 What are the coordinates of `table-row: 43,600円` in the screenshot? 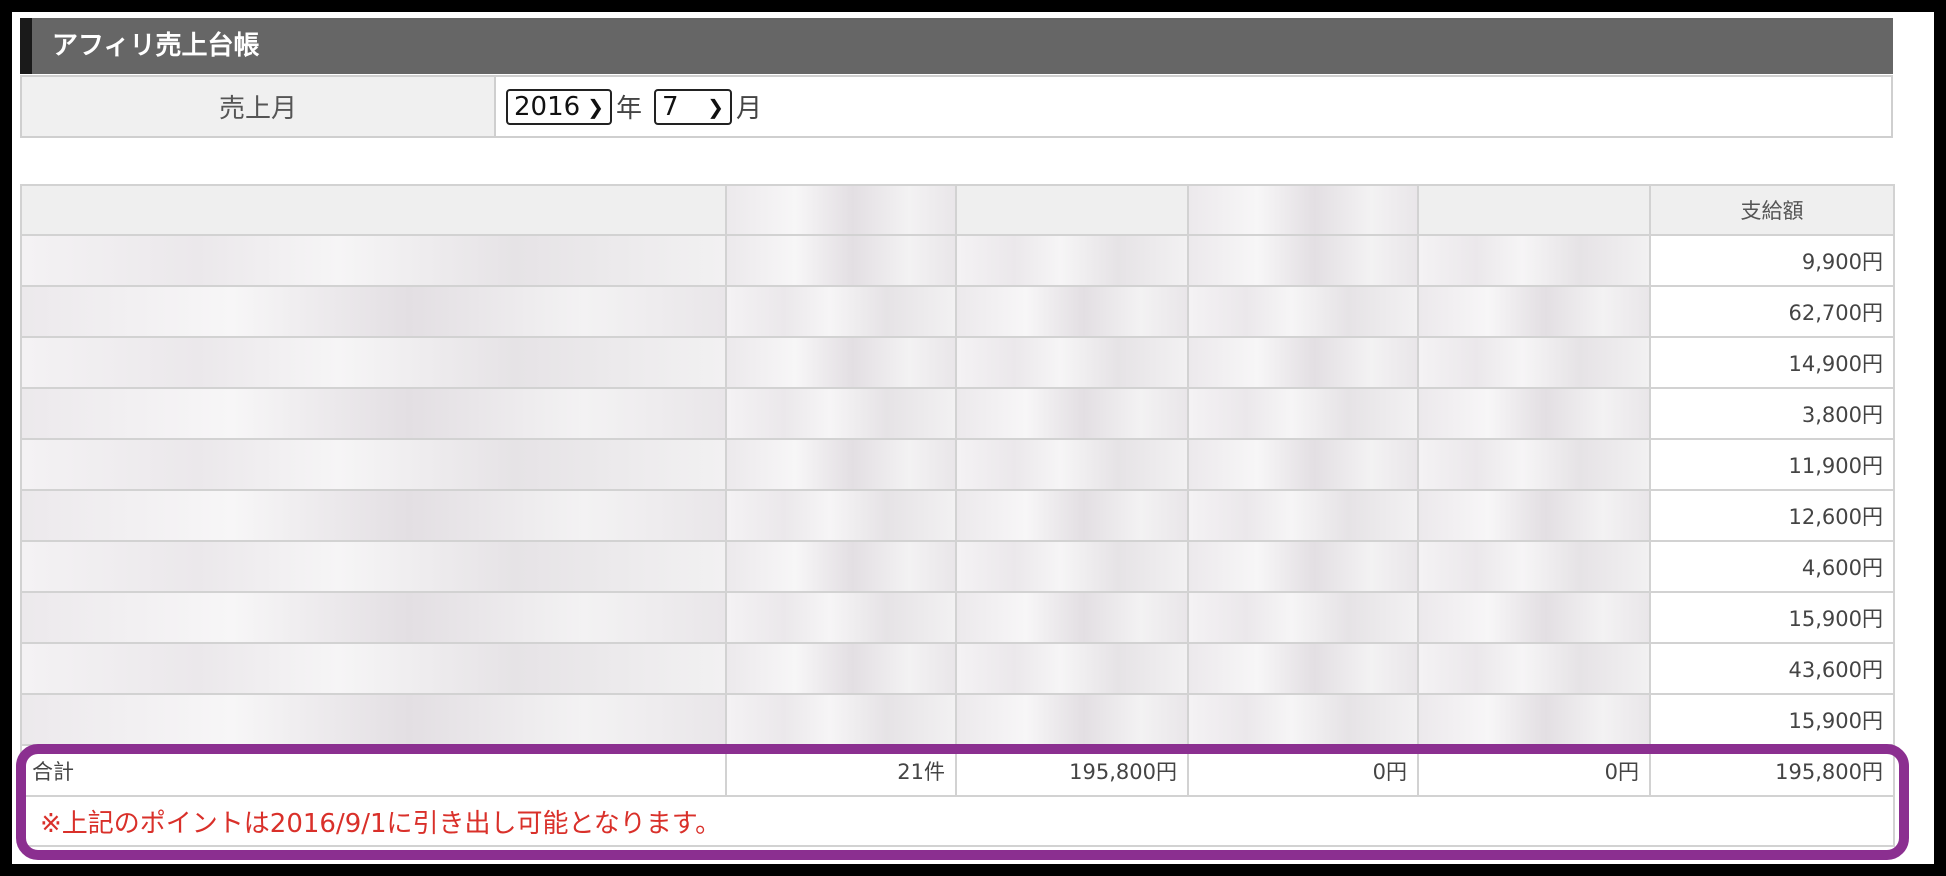 It's located at (957, 668).